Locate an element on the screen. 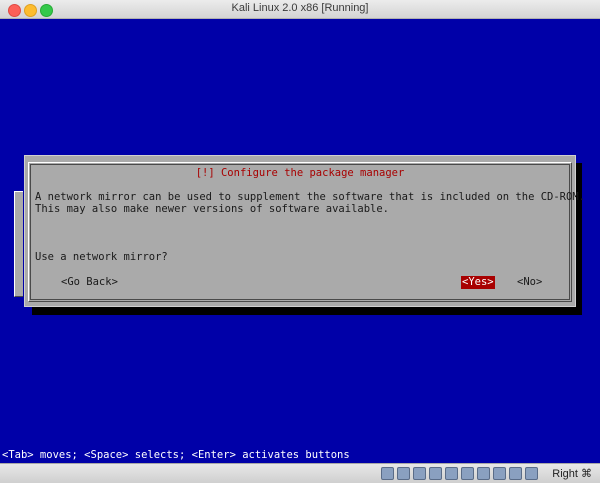 This screenshot has height=483, width=600. window-titlebar: Kali Linux 2.0 x86 [Running] is located at coordinates (300, 9).